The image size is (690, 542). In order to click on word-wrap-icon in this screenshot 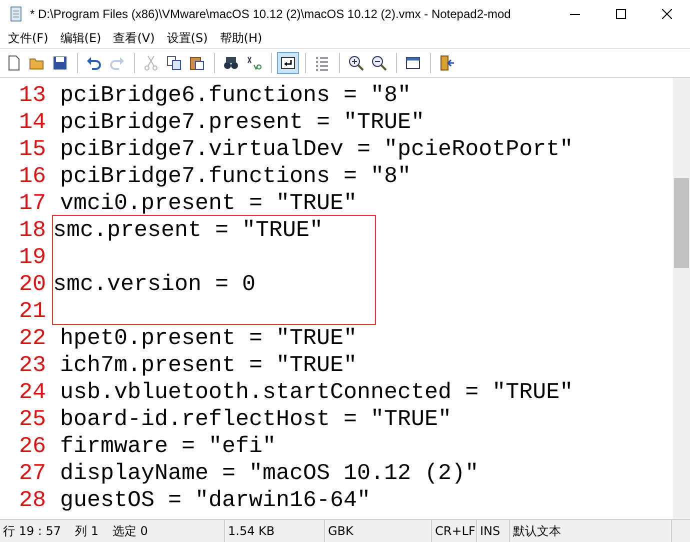, I will do `click(288, 63)`.